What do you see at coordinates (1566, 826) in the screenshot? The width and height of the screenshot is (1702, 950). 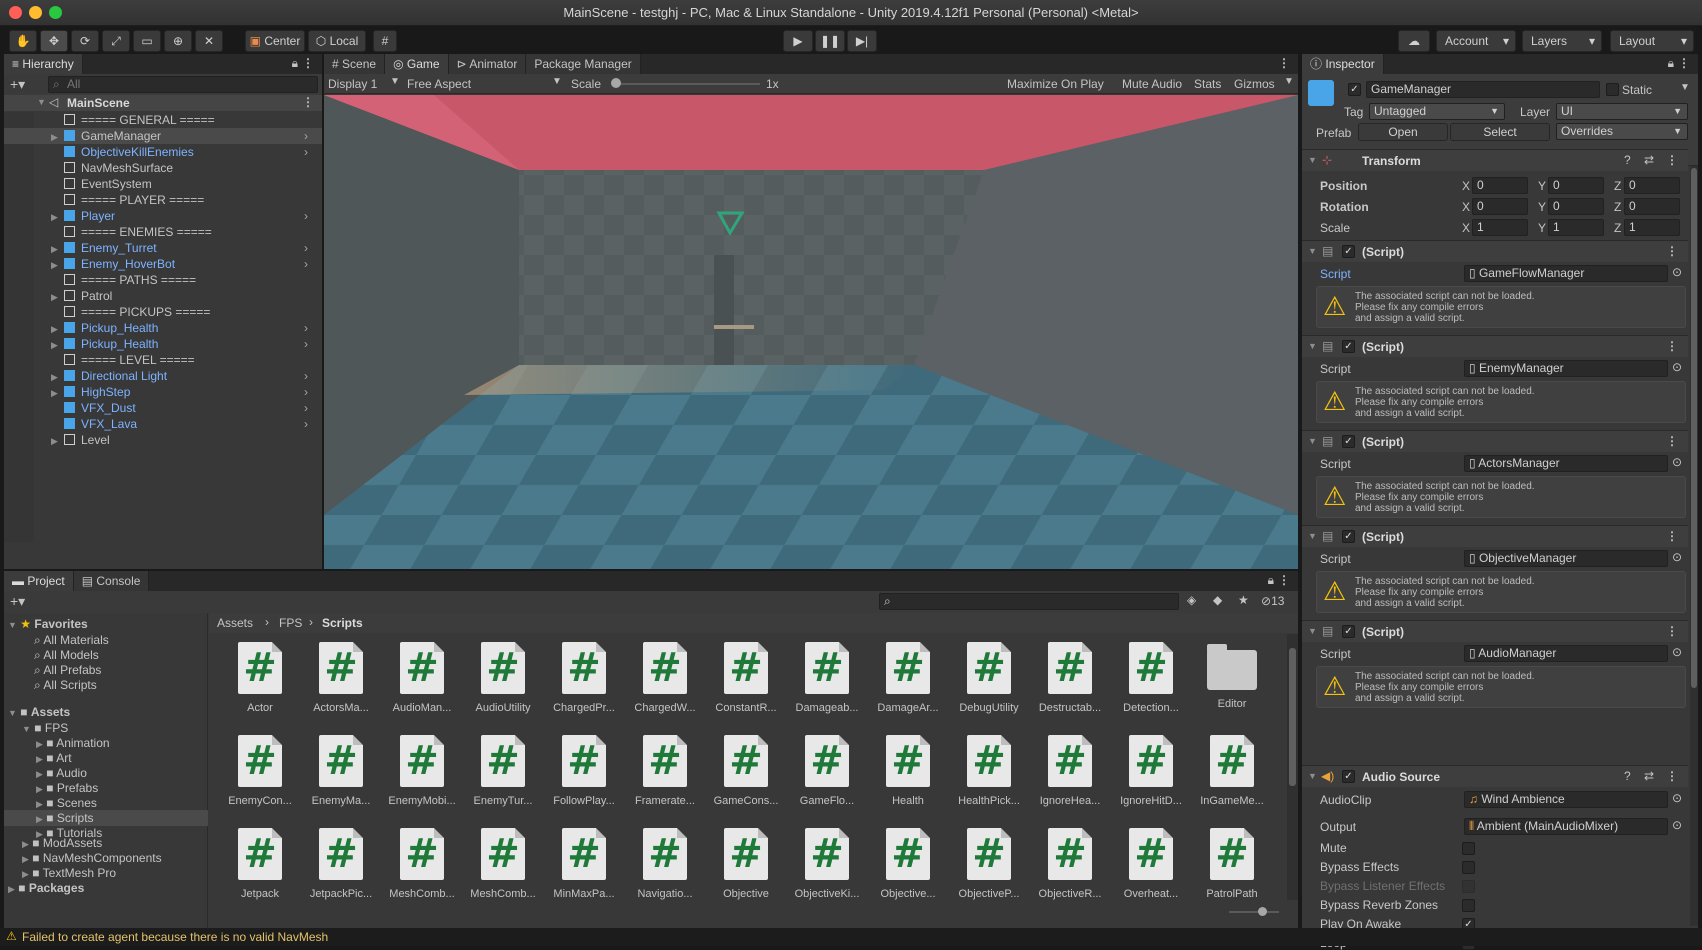 I see `output-field: ⫴ Ambient (MainAudioMixer)` at bounding box center [1566, 826].